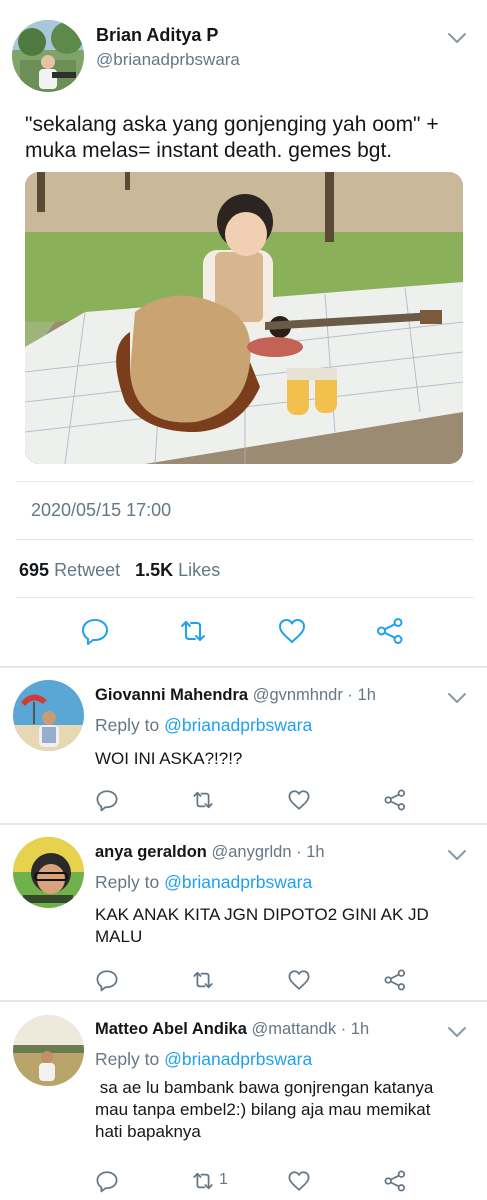  What do you see at coordinates (119, 936) in the screenshot?
I see `reply-text-line: MALU` at bounding box center [119, 936].